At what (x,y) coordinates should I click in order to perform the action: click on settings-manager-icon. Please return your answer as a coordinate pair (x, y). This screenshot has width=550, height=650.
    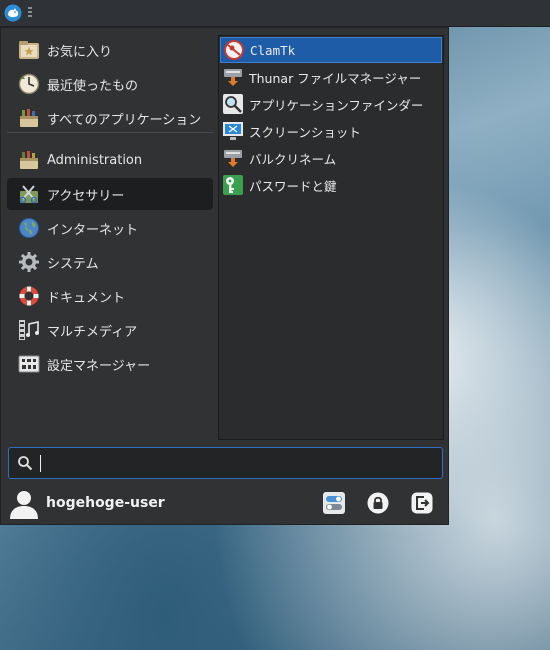
    Looking at the image, I should click on (29, 364).